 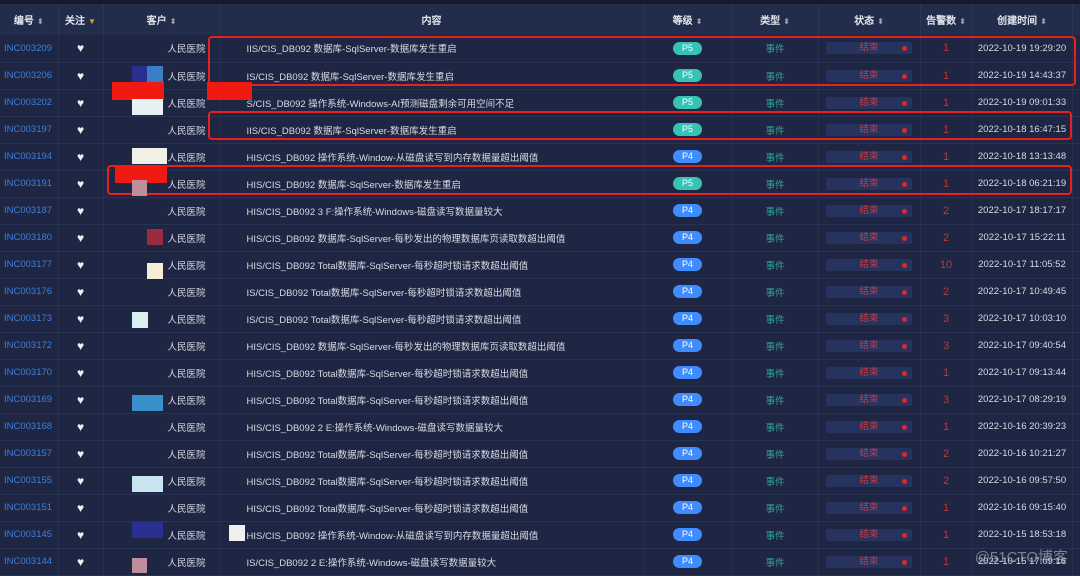 What do you see at coordinates (29, 211) in the screenshot?
I see `incident-id-link: INC003187` at bounding box center [29, 211].